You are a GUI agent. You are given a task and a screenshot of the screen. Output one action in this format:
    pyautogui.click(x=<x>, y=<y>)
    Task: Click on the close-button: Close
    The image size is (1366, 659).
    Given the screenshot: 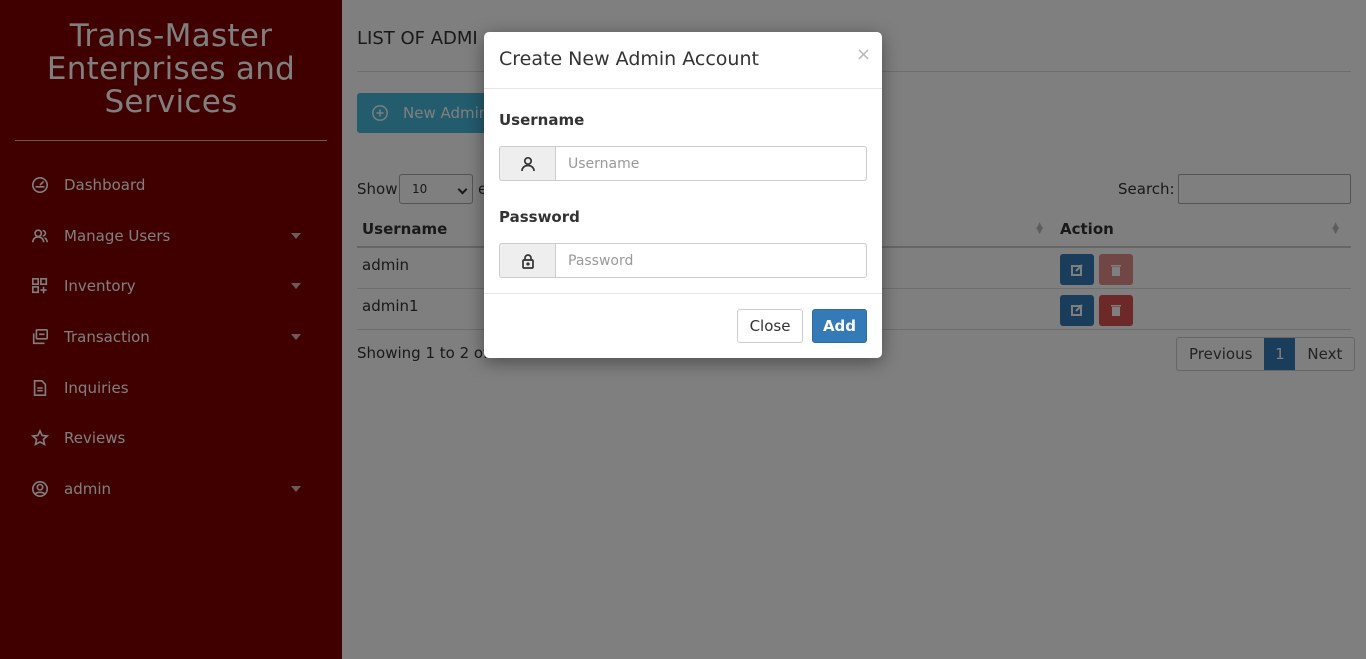 What is the action you would take?
    pyautogui.click(x=770, y=326)
    